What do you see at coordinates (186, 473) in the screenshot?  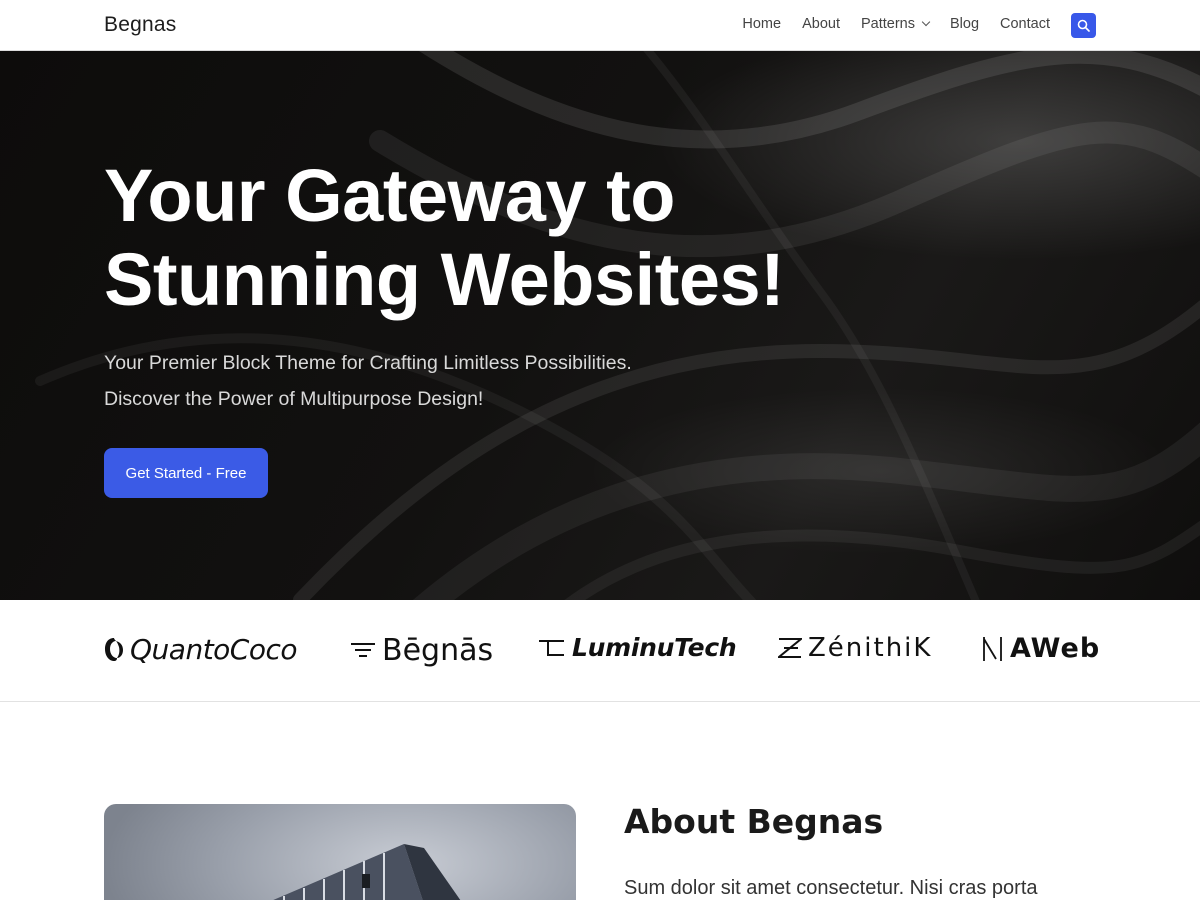 I see `get-started-button: Get Started - Free` at bounding box center [186, 473].